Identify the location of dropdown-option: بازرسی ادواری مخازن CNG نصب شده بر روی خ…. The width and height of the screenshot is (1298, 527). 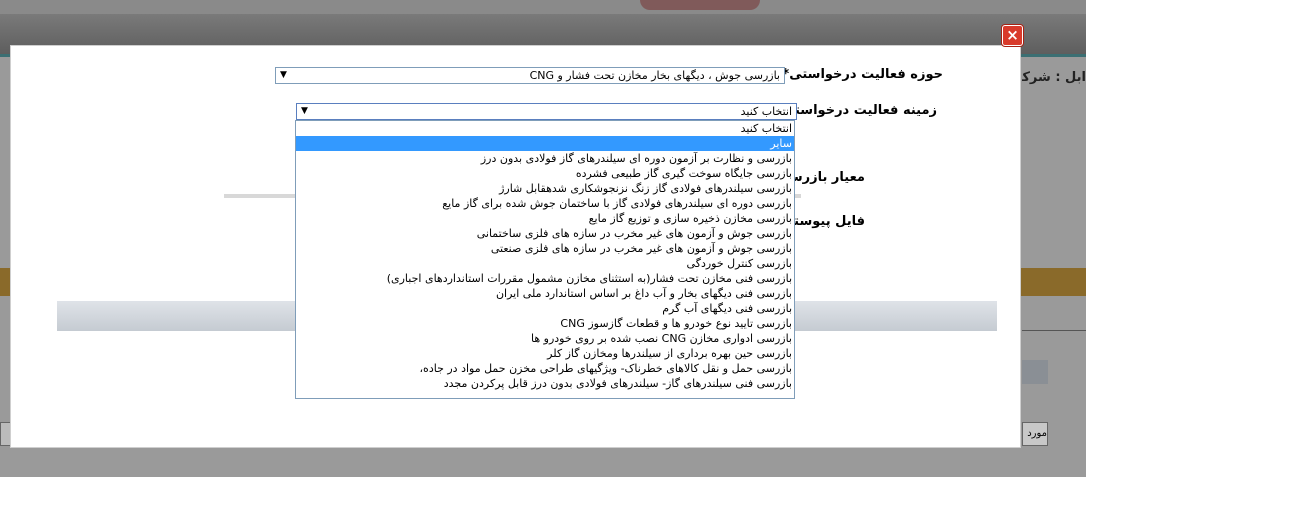
(545, 338).